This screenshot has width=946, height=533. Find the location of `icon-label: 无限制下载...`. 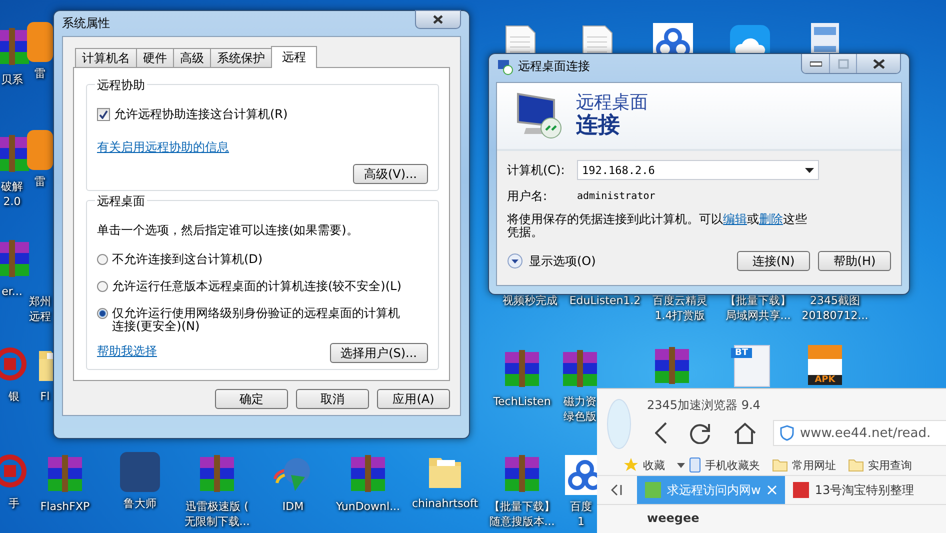

icon-label: 无限制下载... is located at coordinates (217, 521).